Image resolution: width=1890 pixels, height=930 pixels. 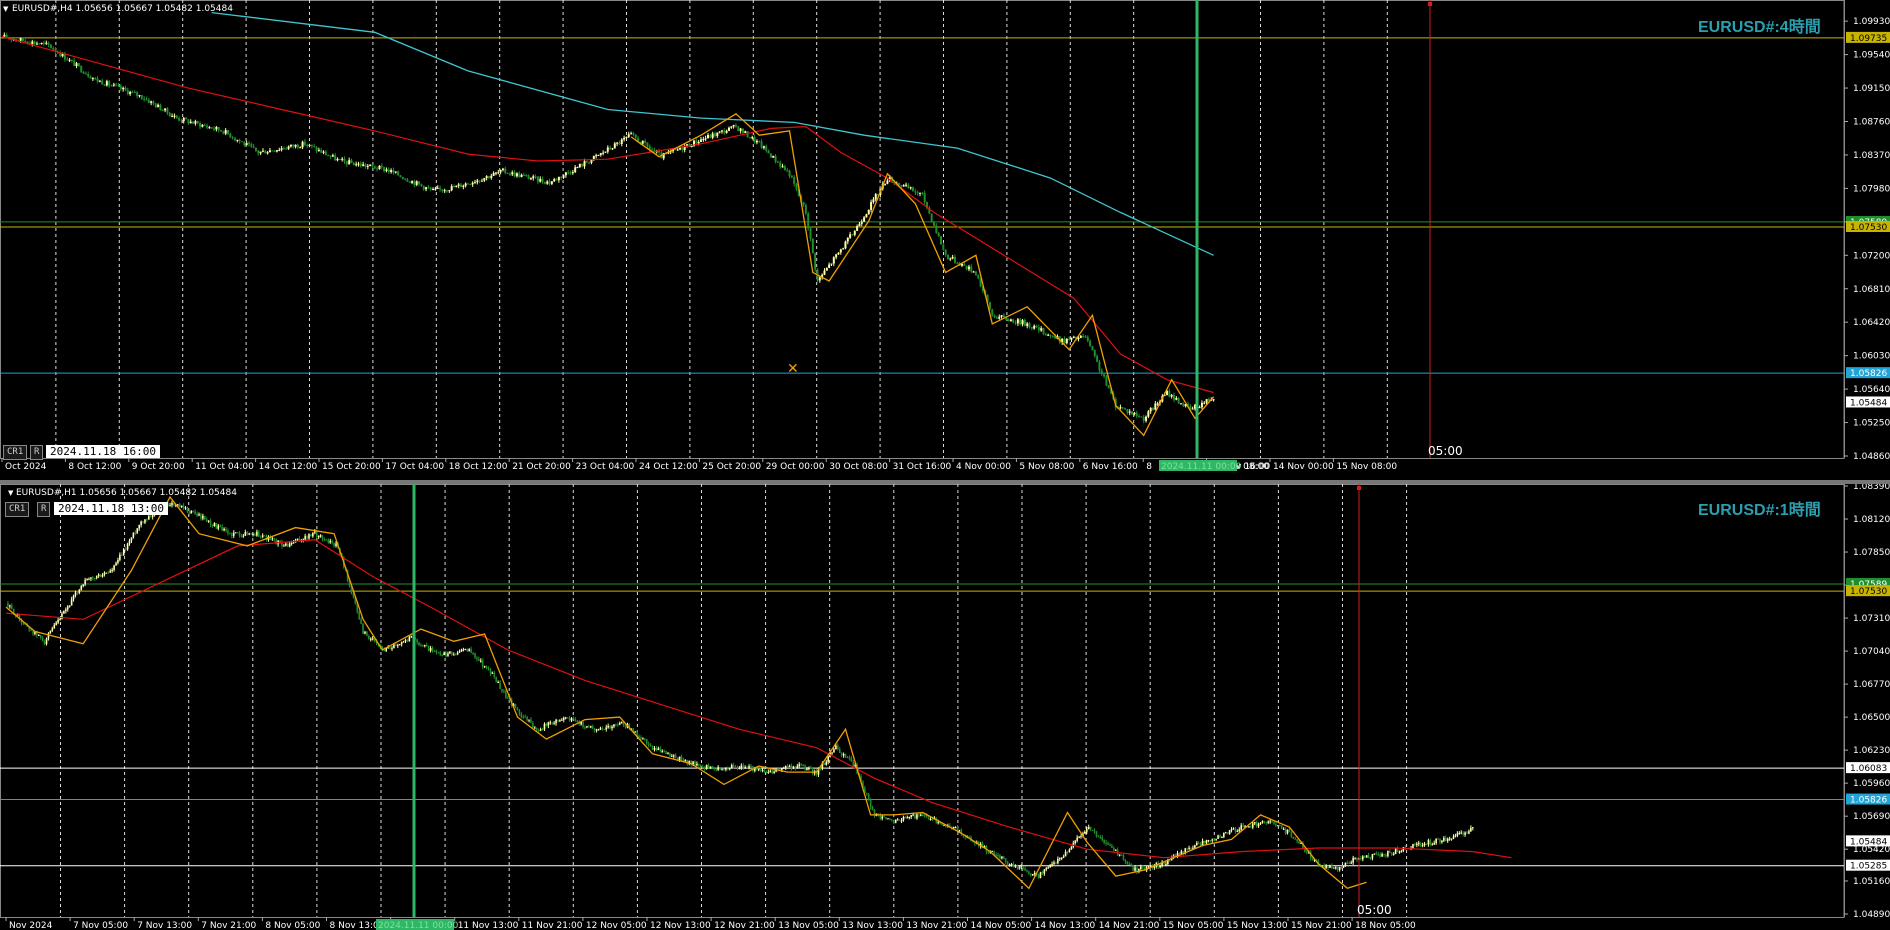 What do you see at coordinates (31, 925) in the screenshot?
I see `time-tick-label: Nov 2024` at bounding box center [31, 925].